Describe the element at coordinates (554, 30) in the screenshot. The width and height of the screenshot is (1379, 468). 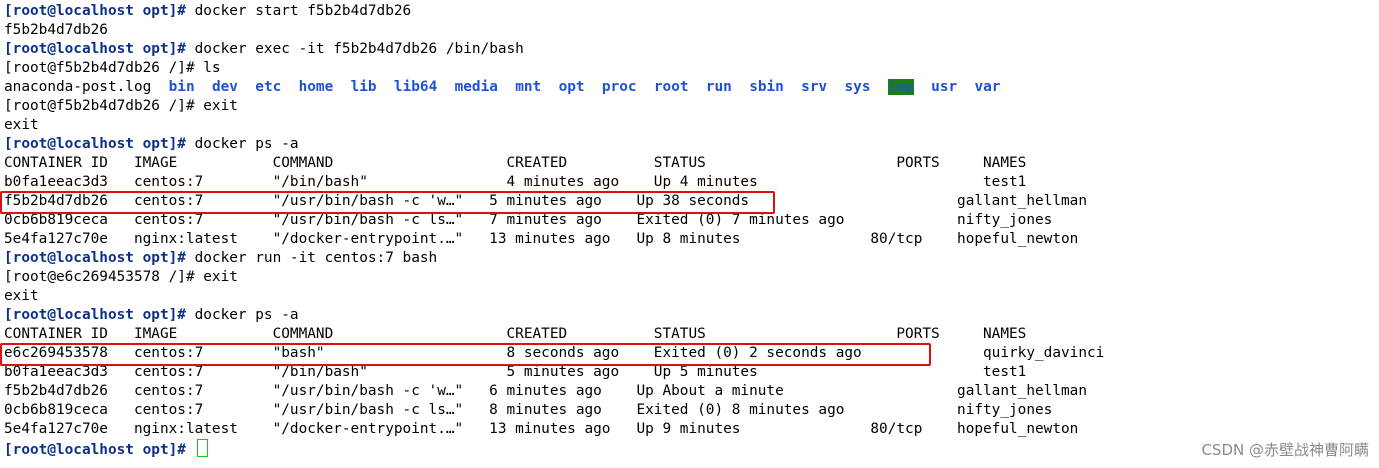
I see `terminal-line: f5b2b4d7db26` at that location.